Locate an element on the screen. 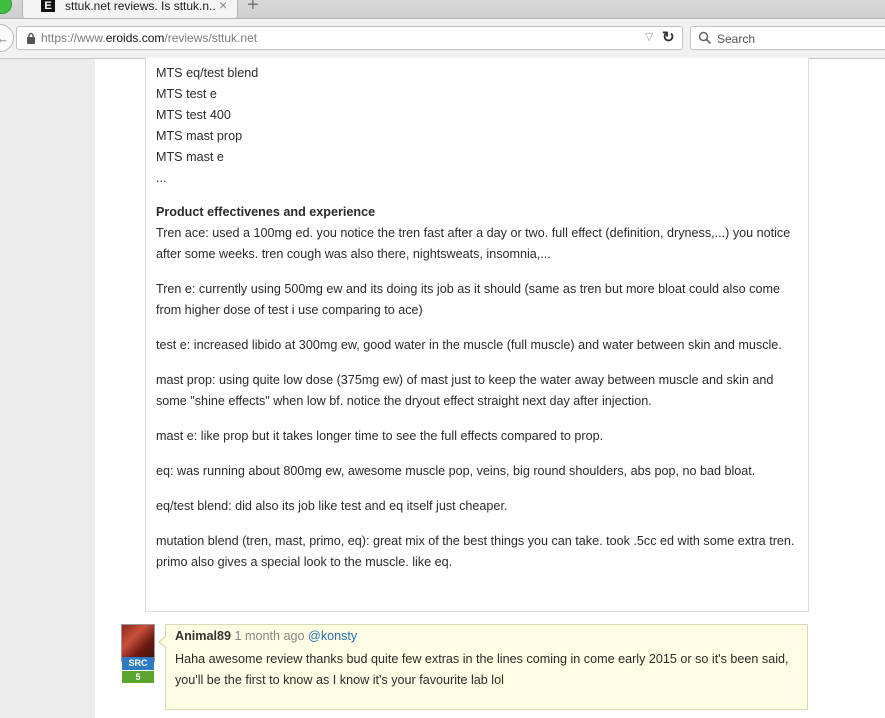 The width and height of the screenshot is (885, 718). browser-tab: E sttuk.net reviews. Is sttuk.n... × is located at coordinates (130, 9).